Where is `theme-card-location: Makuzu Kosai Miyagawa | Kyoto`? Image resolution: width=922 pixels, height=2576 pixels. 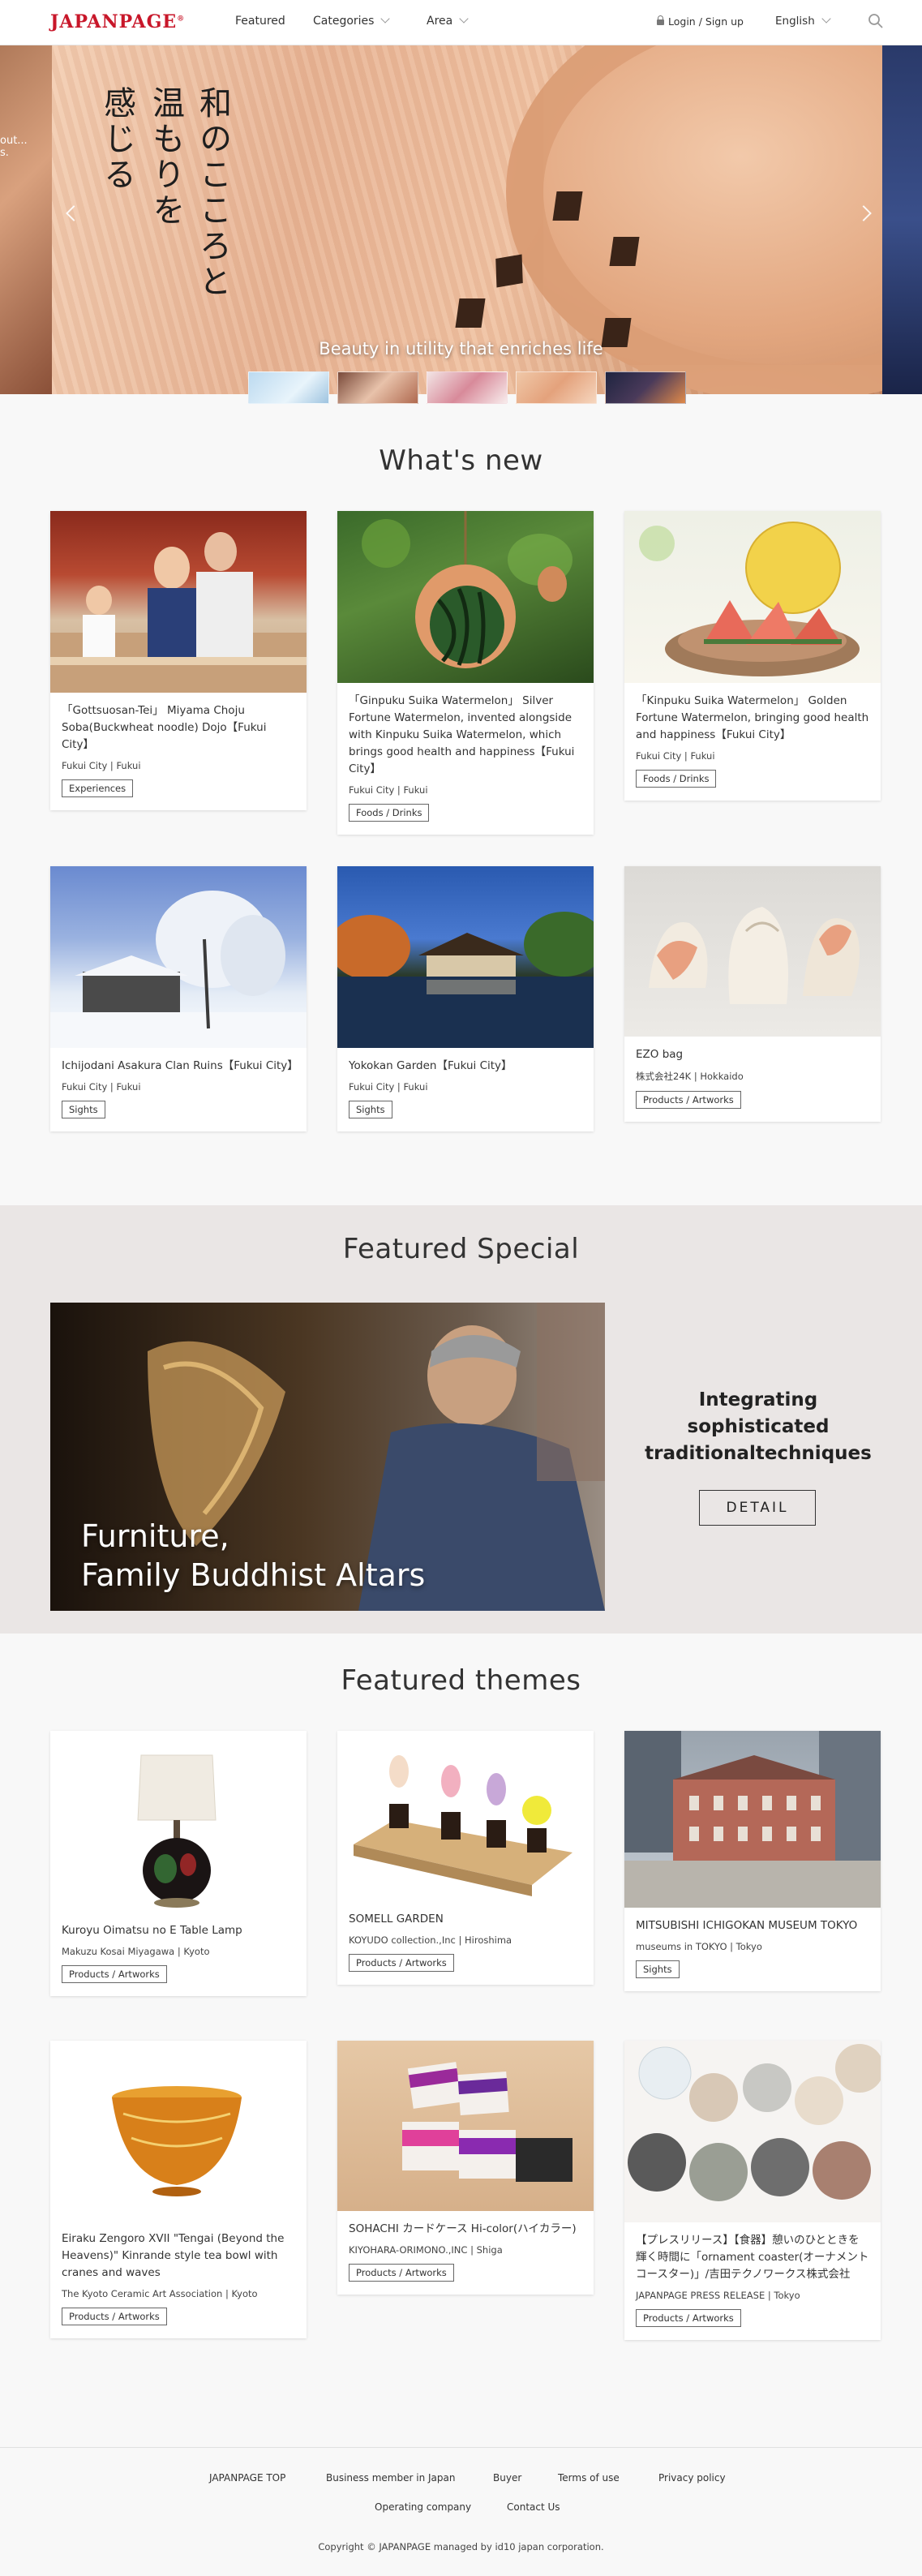 theme-card-location: Makuzu Kosai Miyagawa | Kyoto is located at coordinates (136, 1951).